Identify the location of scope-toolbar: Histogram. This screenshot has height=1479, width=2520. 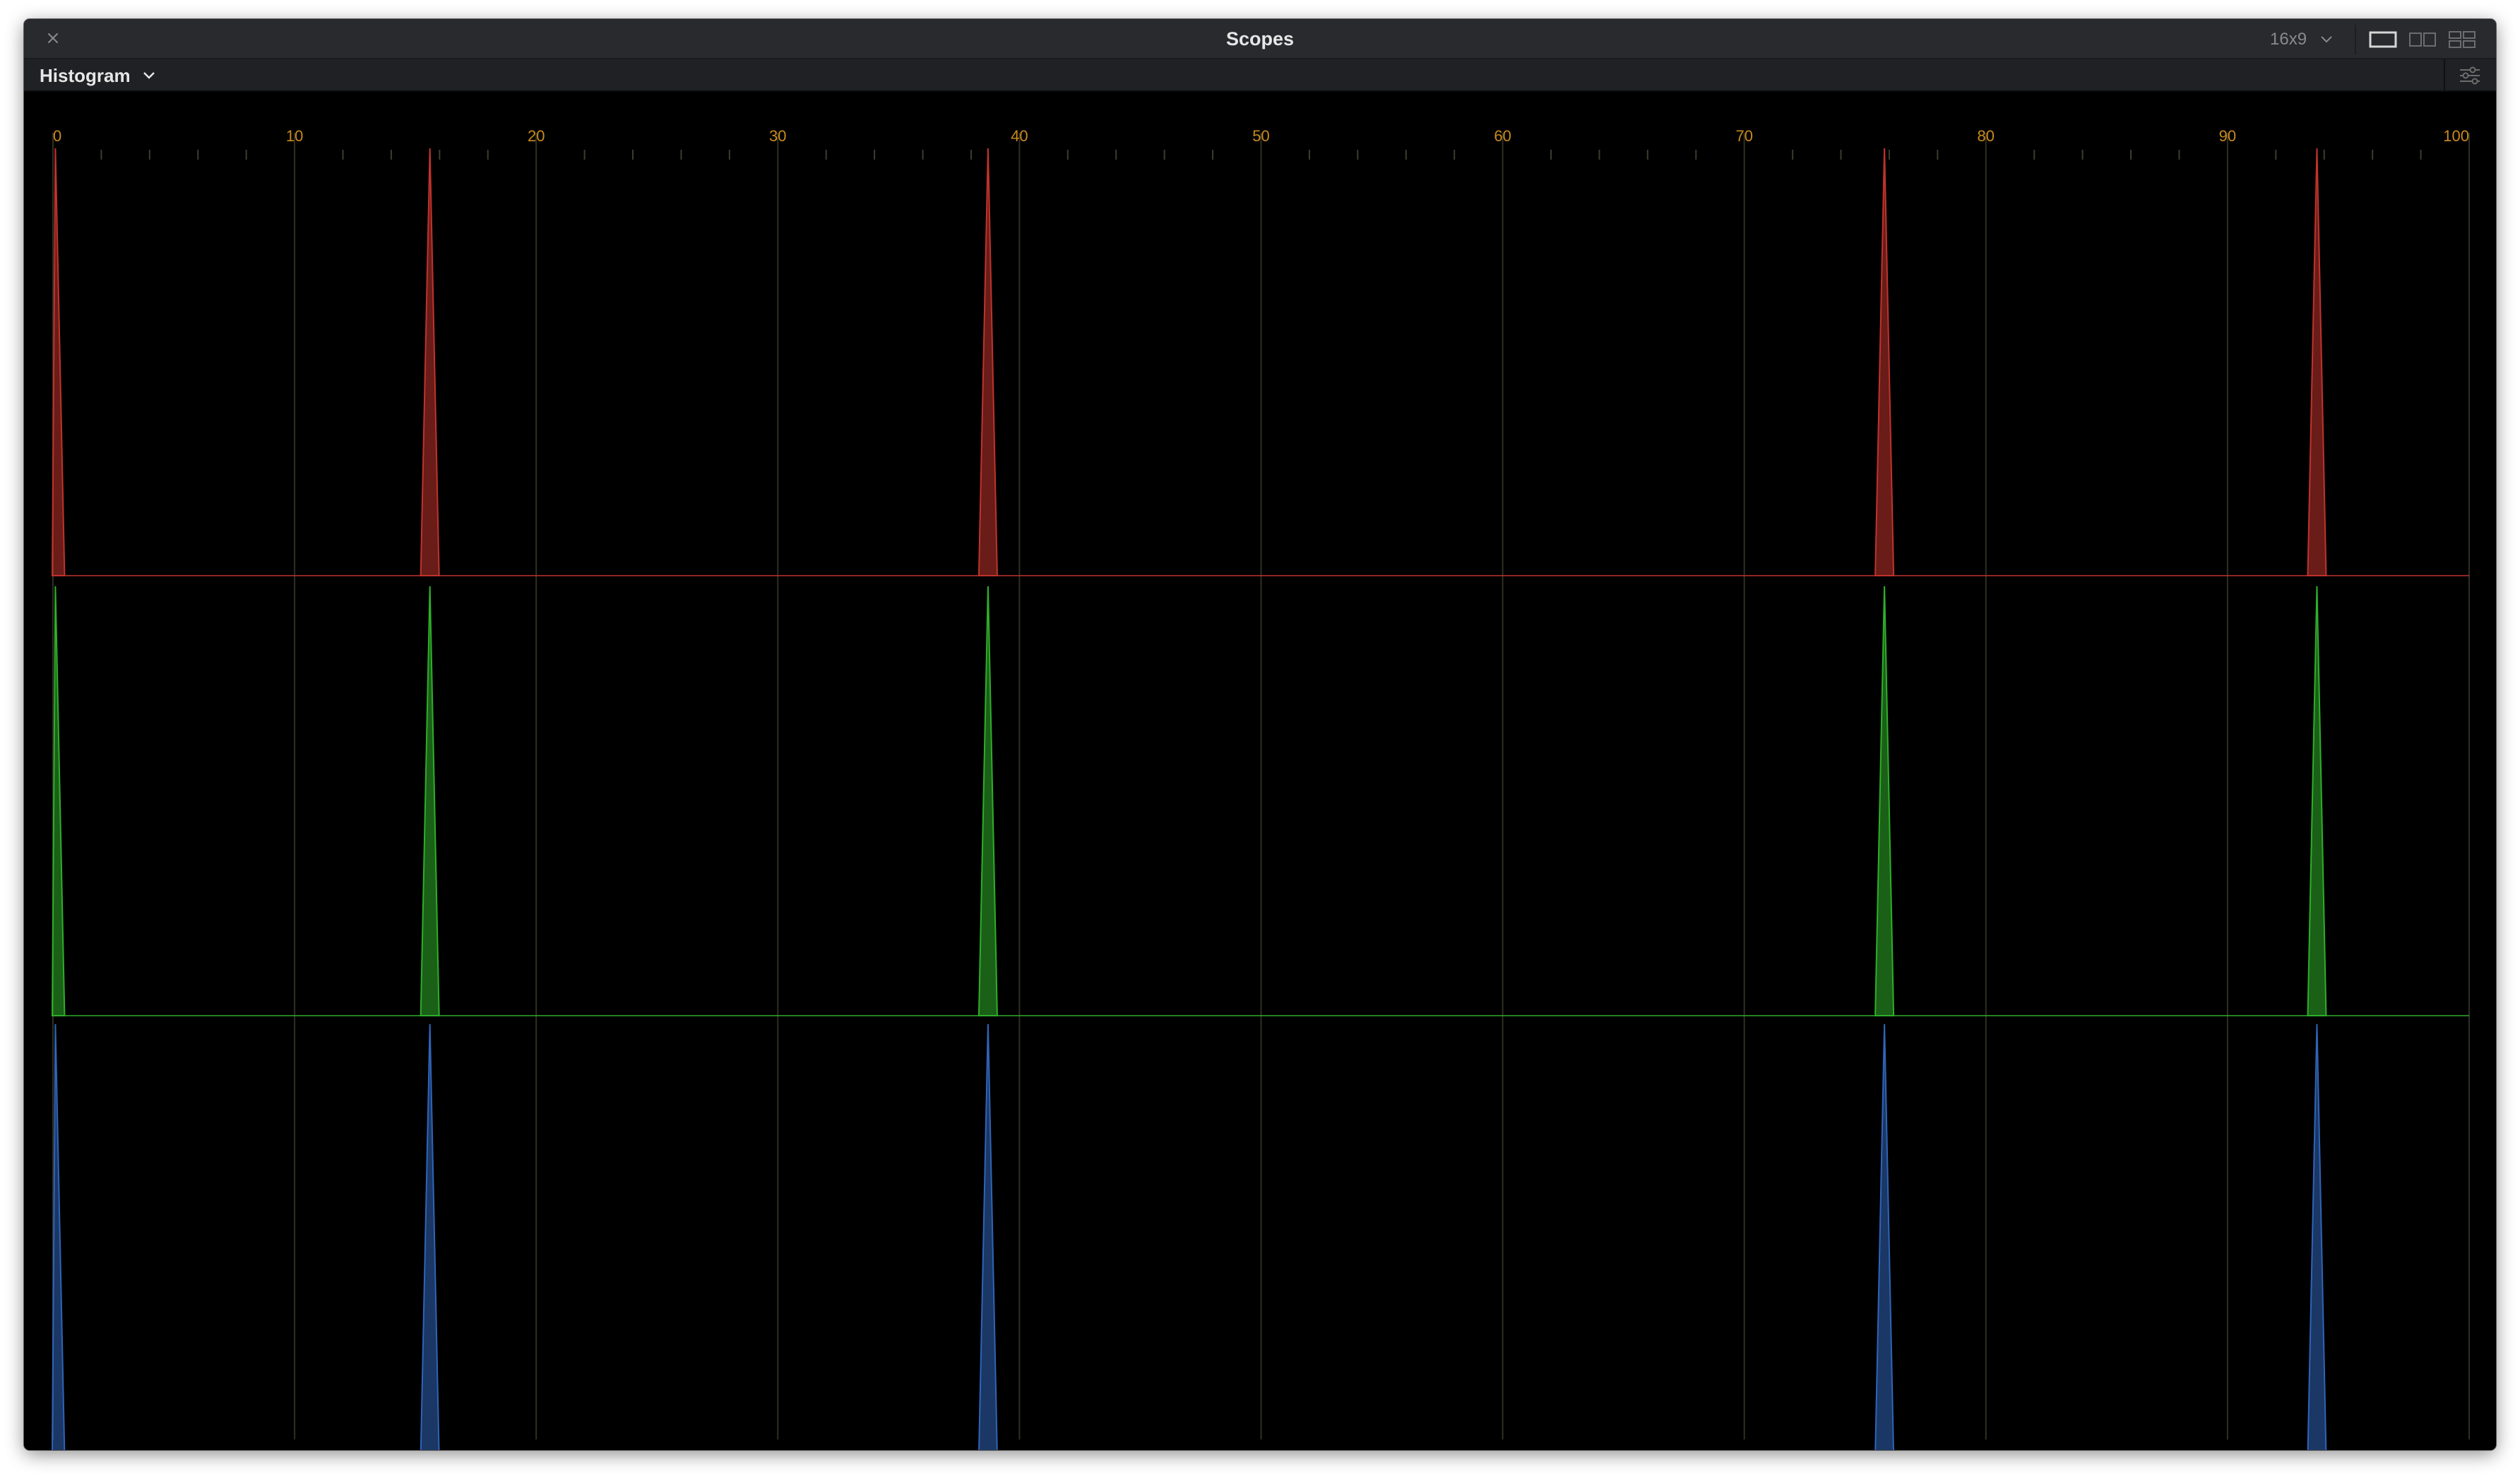
(1260, 76).